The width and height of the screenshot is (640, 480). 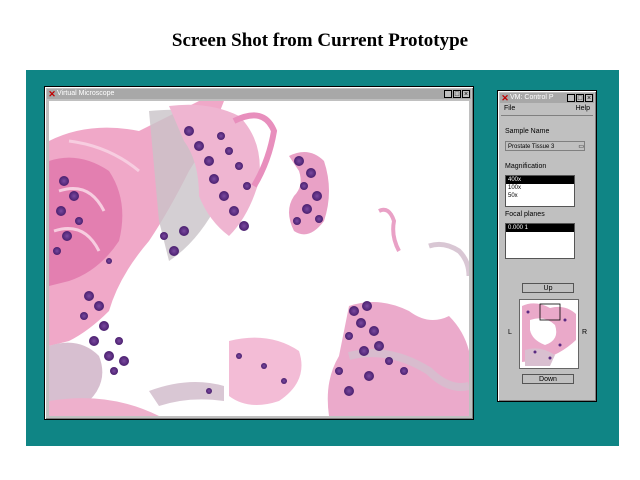 I want to click on viewer-titlebar: ✕ Virtual Microscope _ □ ×, so click(x=259, y=94).